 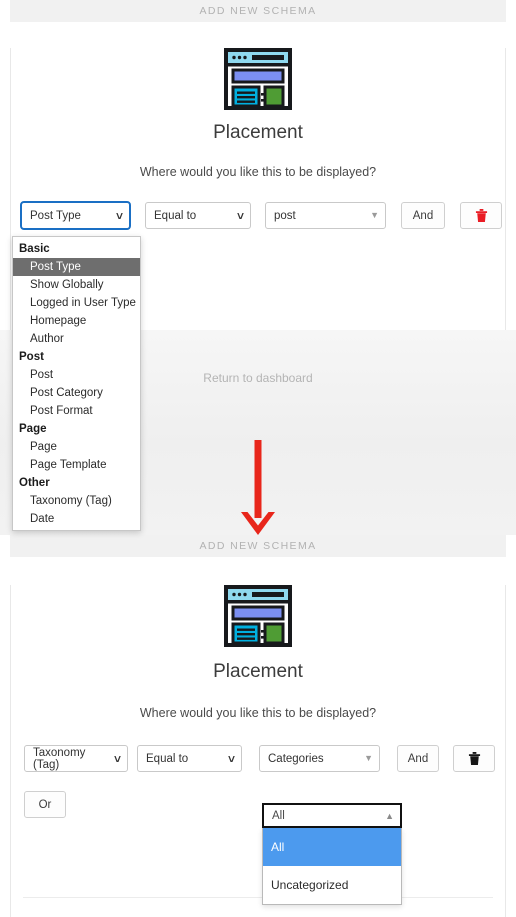 I want to click on return-to-dashboard-label: Return to dashboard, so click(x=258, y=378).